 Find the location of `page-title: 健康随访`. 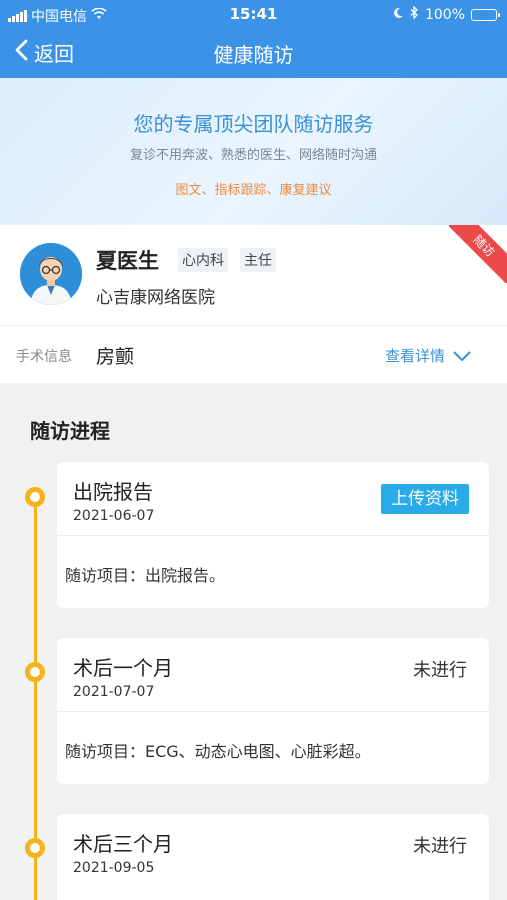

page-title: 健康随访 is located at coordinates (253, 55).